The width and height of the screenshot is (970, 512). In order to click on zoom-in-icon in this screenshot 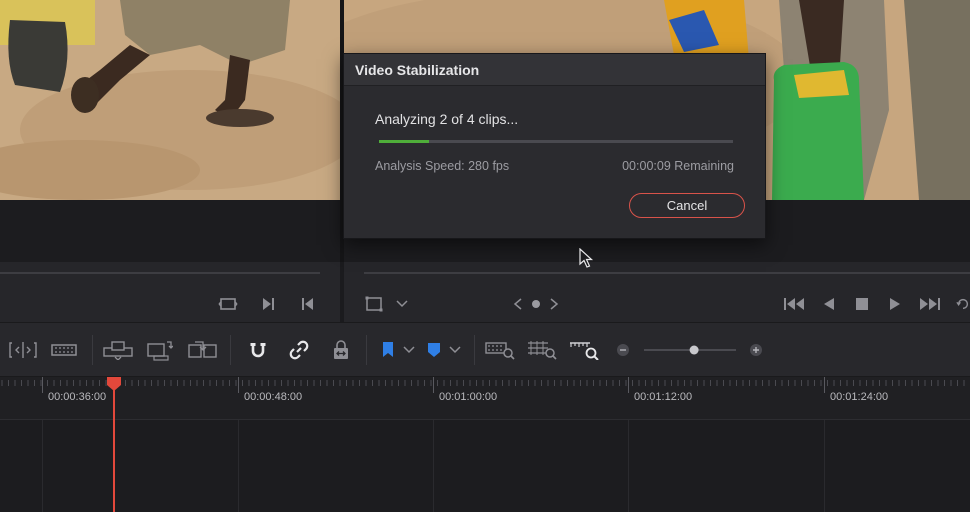, I will do `click(756, 350)`.